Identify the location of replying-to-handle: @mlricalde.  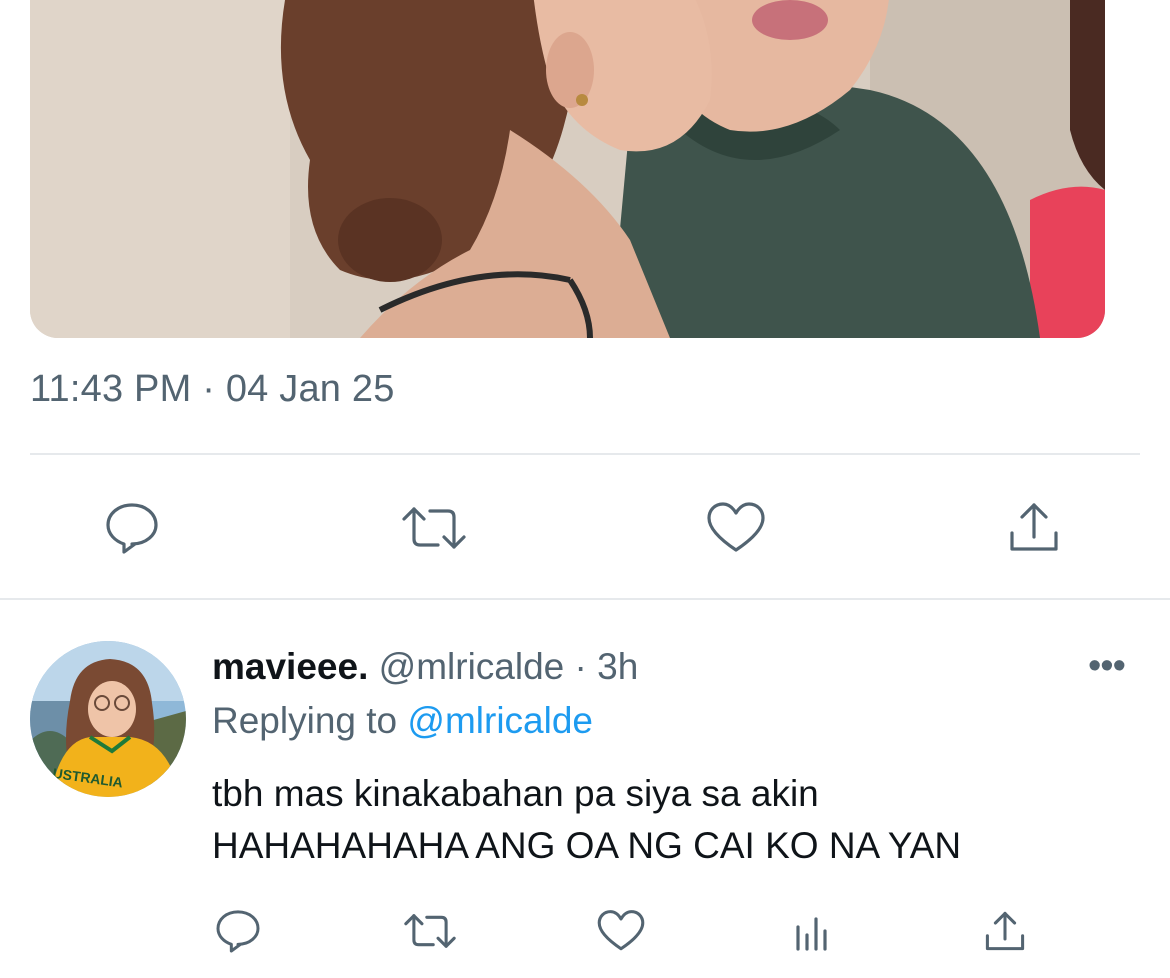
(500, 720).